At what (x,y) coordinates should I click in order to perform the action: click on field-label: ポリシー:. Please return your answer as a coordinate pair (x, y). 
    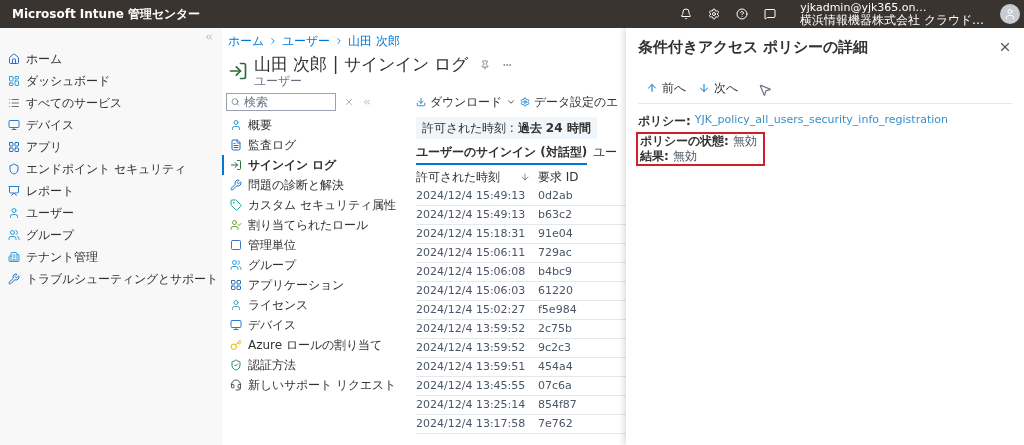
    Looking at the image, I should click on (664, 121).